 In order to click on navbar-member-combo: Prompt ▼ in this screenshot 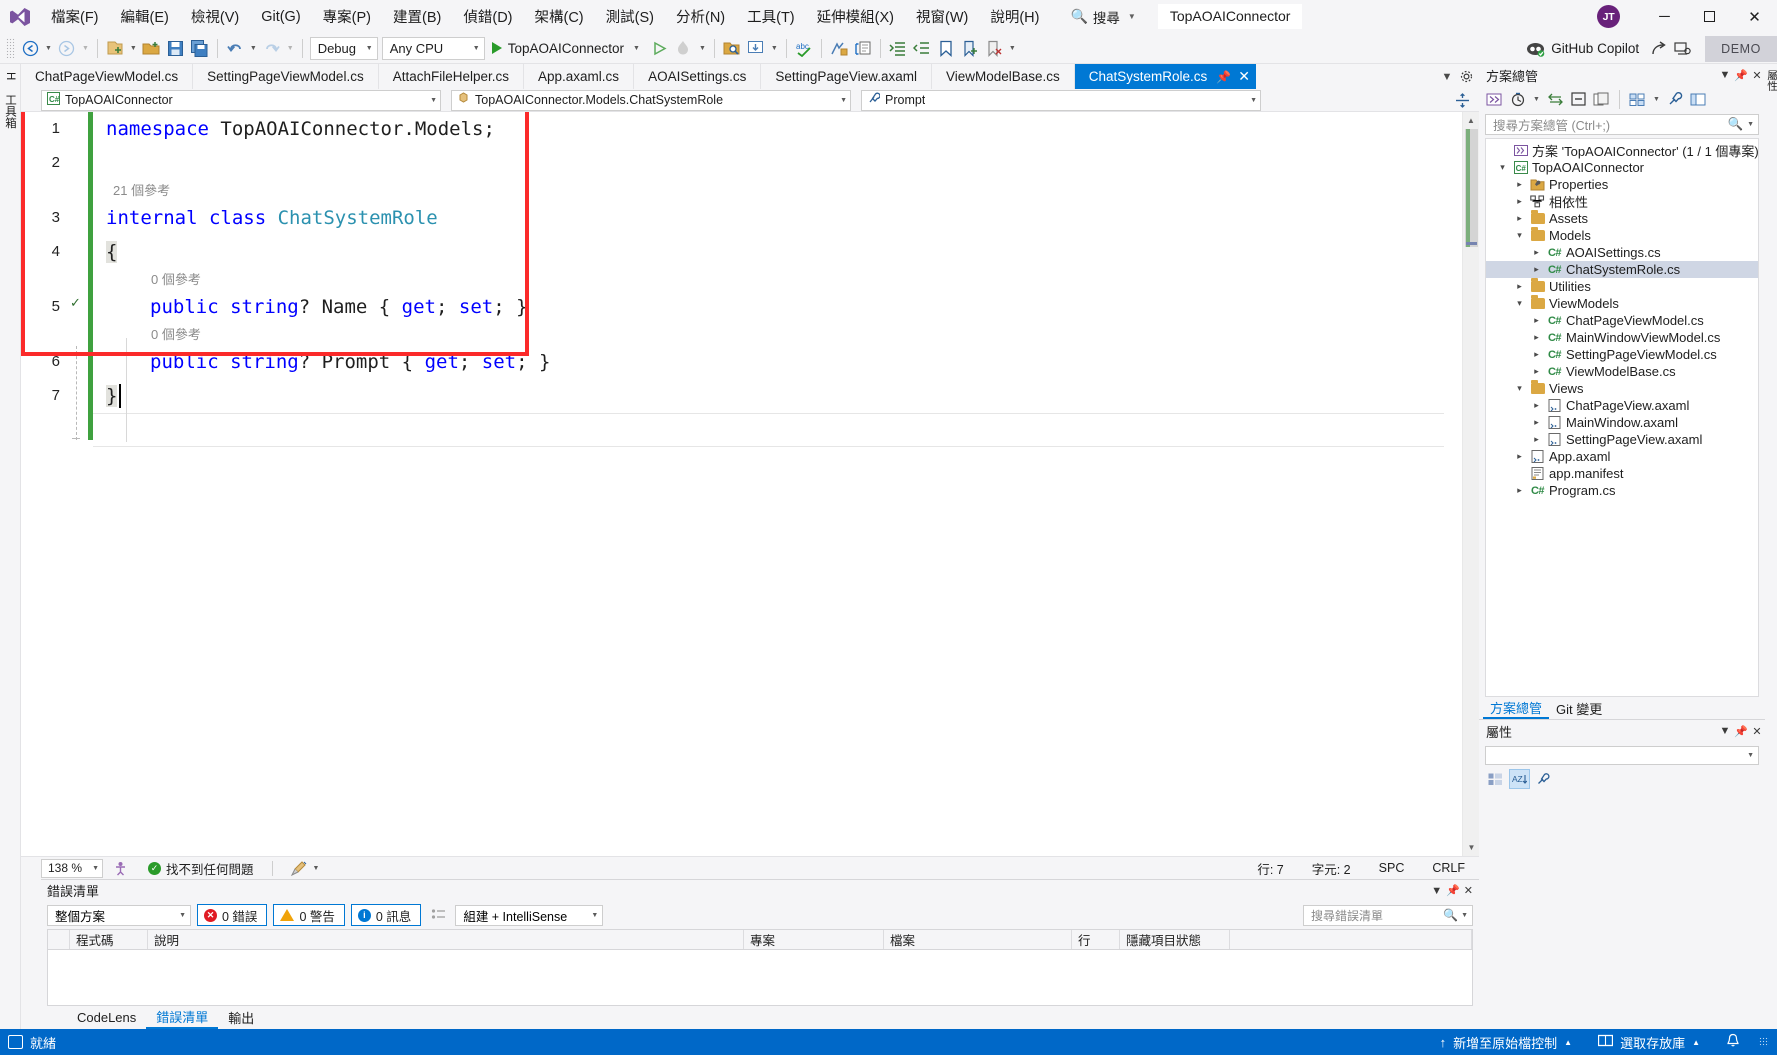, I will do `click(1061, 100)`.